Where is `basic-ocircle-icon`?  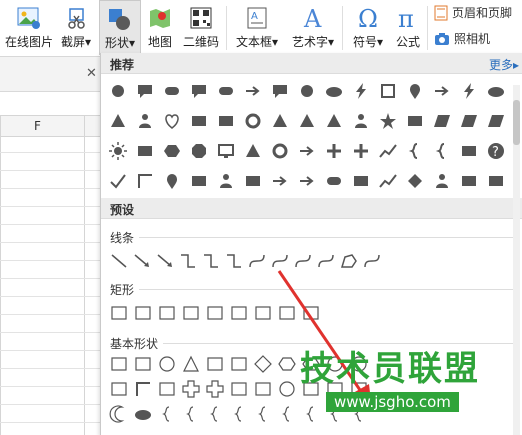
basic-ocircle-icon is located at coordinates (167, 364).